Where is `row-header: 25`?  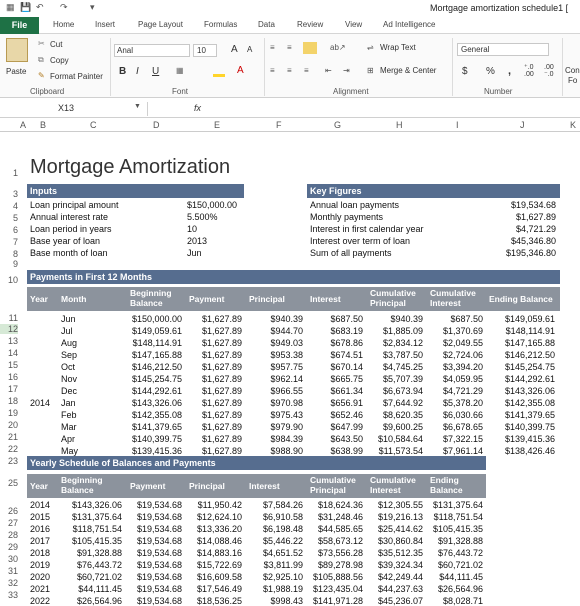
row-header: 25 is located at coordinates (9, 483).